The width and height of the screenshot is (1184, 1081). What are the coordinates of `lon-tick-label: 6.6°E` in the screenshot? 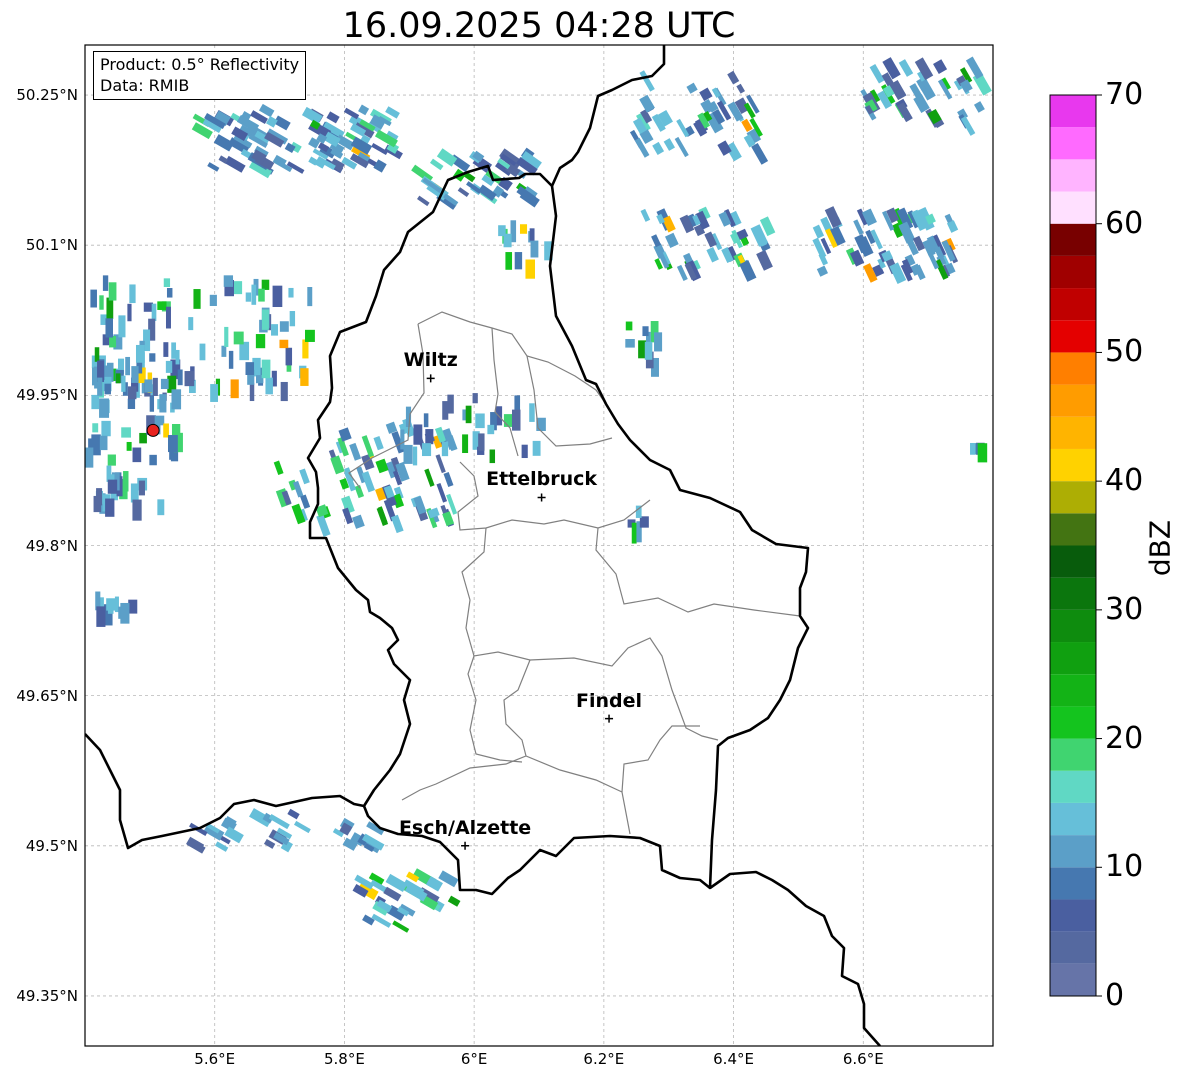 It's located at (863, 1059).